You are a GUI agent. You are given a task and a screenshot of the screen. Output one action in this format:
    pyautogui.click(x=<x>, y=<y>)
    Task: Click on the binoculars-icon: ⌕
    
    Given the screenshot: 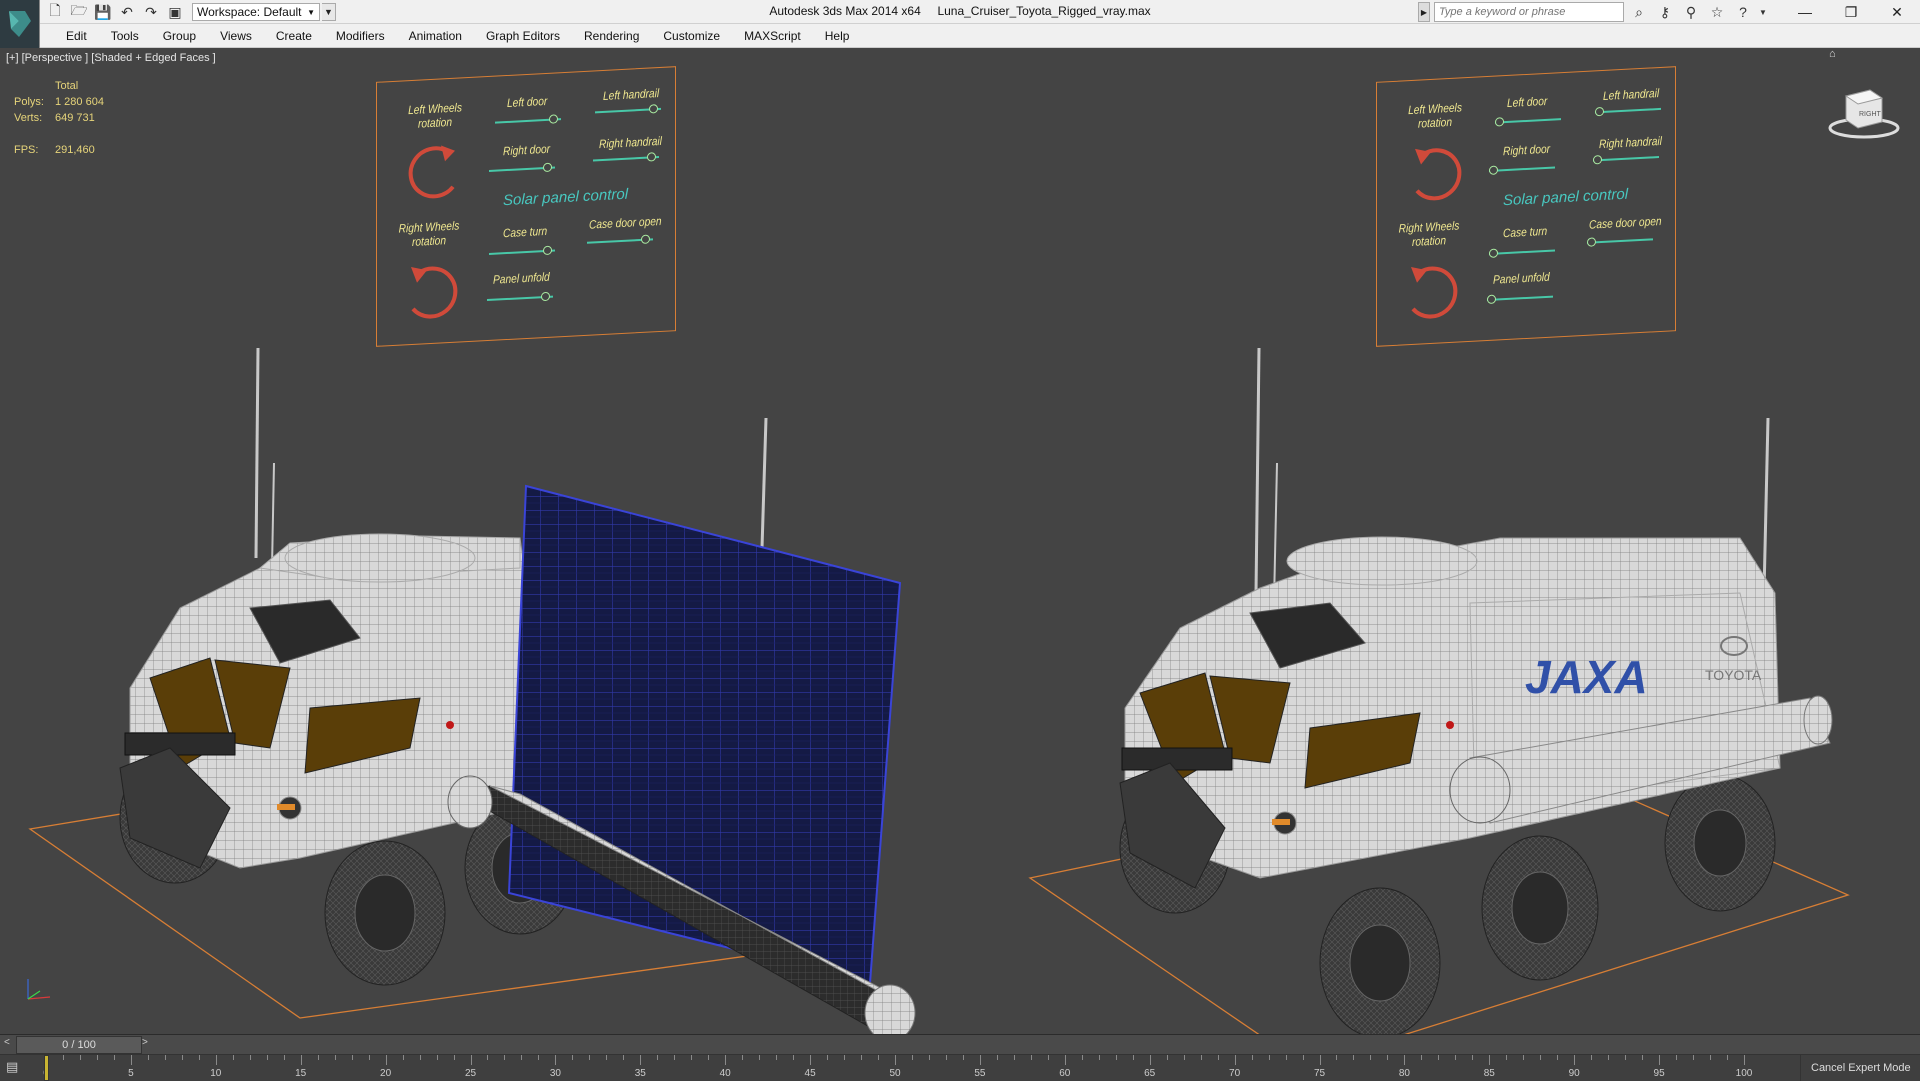 What is the action you would take?
    pyautogui.click(x=1639, y=12)
    